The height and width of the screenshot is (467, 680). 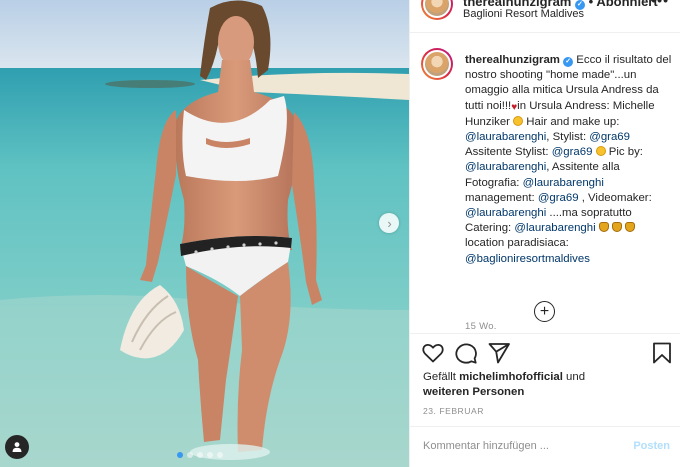 What do you see at coordinates (453, 411) in the screenshot?
I see `post-date: 23. FEBRUAR` at bounding box center [453, 411].